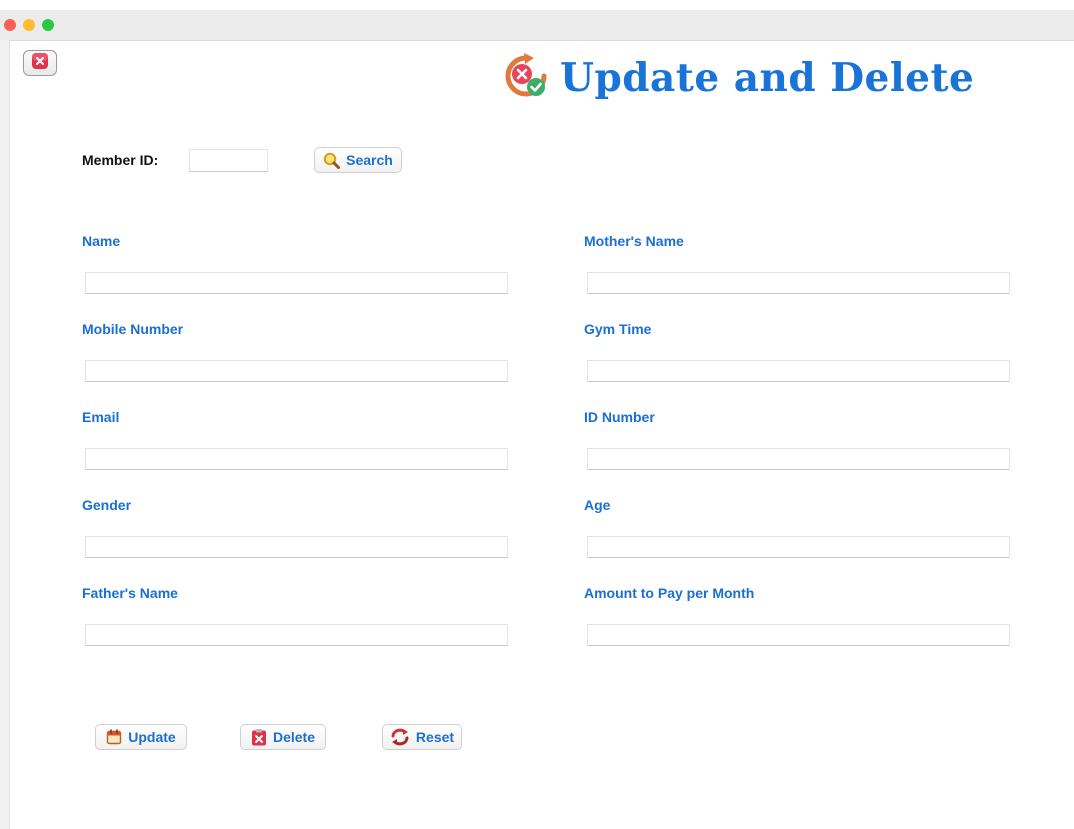 The width and height of the screenshot is (1074, 829). I want to click on name-label: Name, so click(101, 241).